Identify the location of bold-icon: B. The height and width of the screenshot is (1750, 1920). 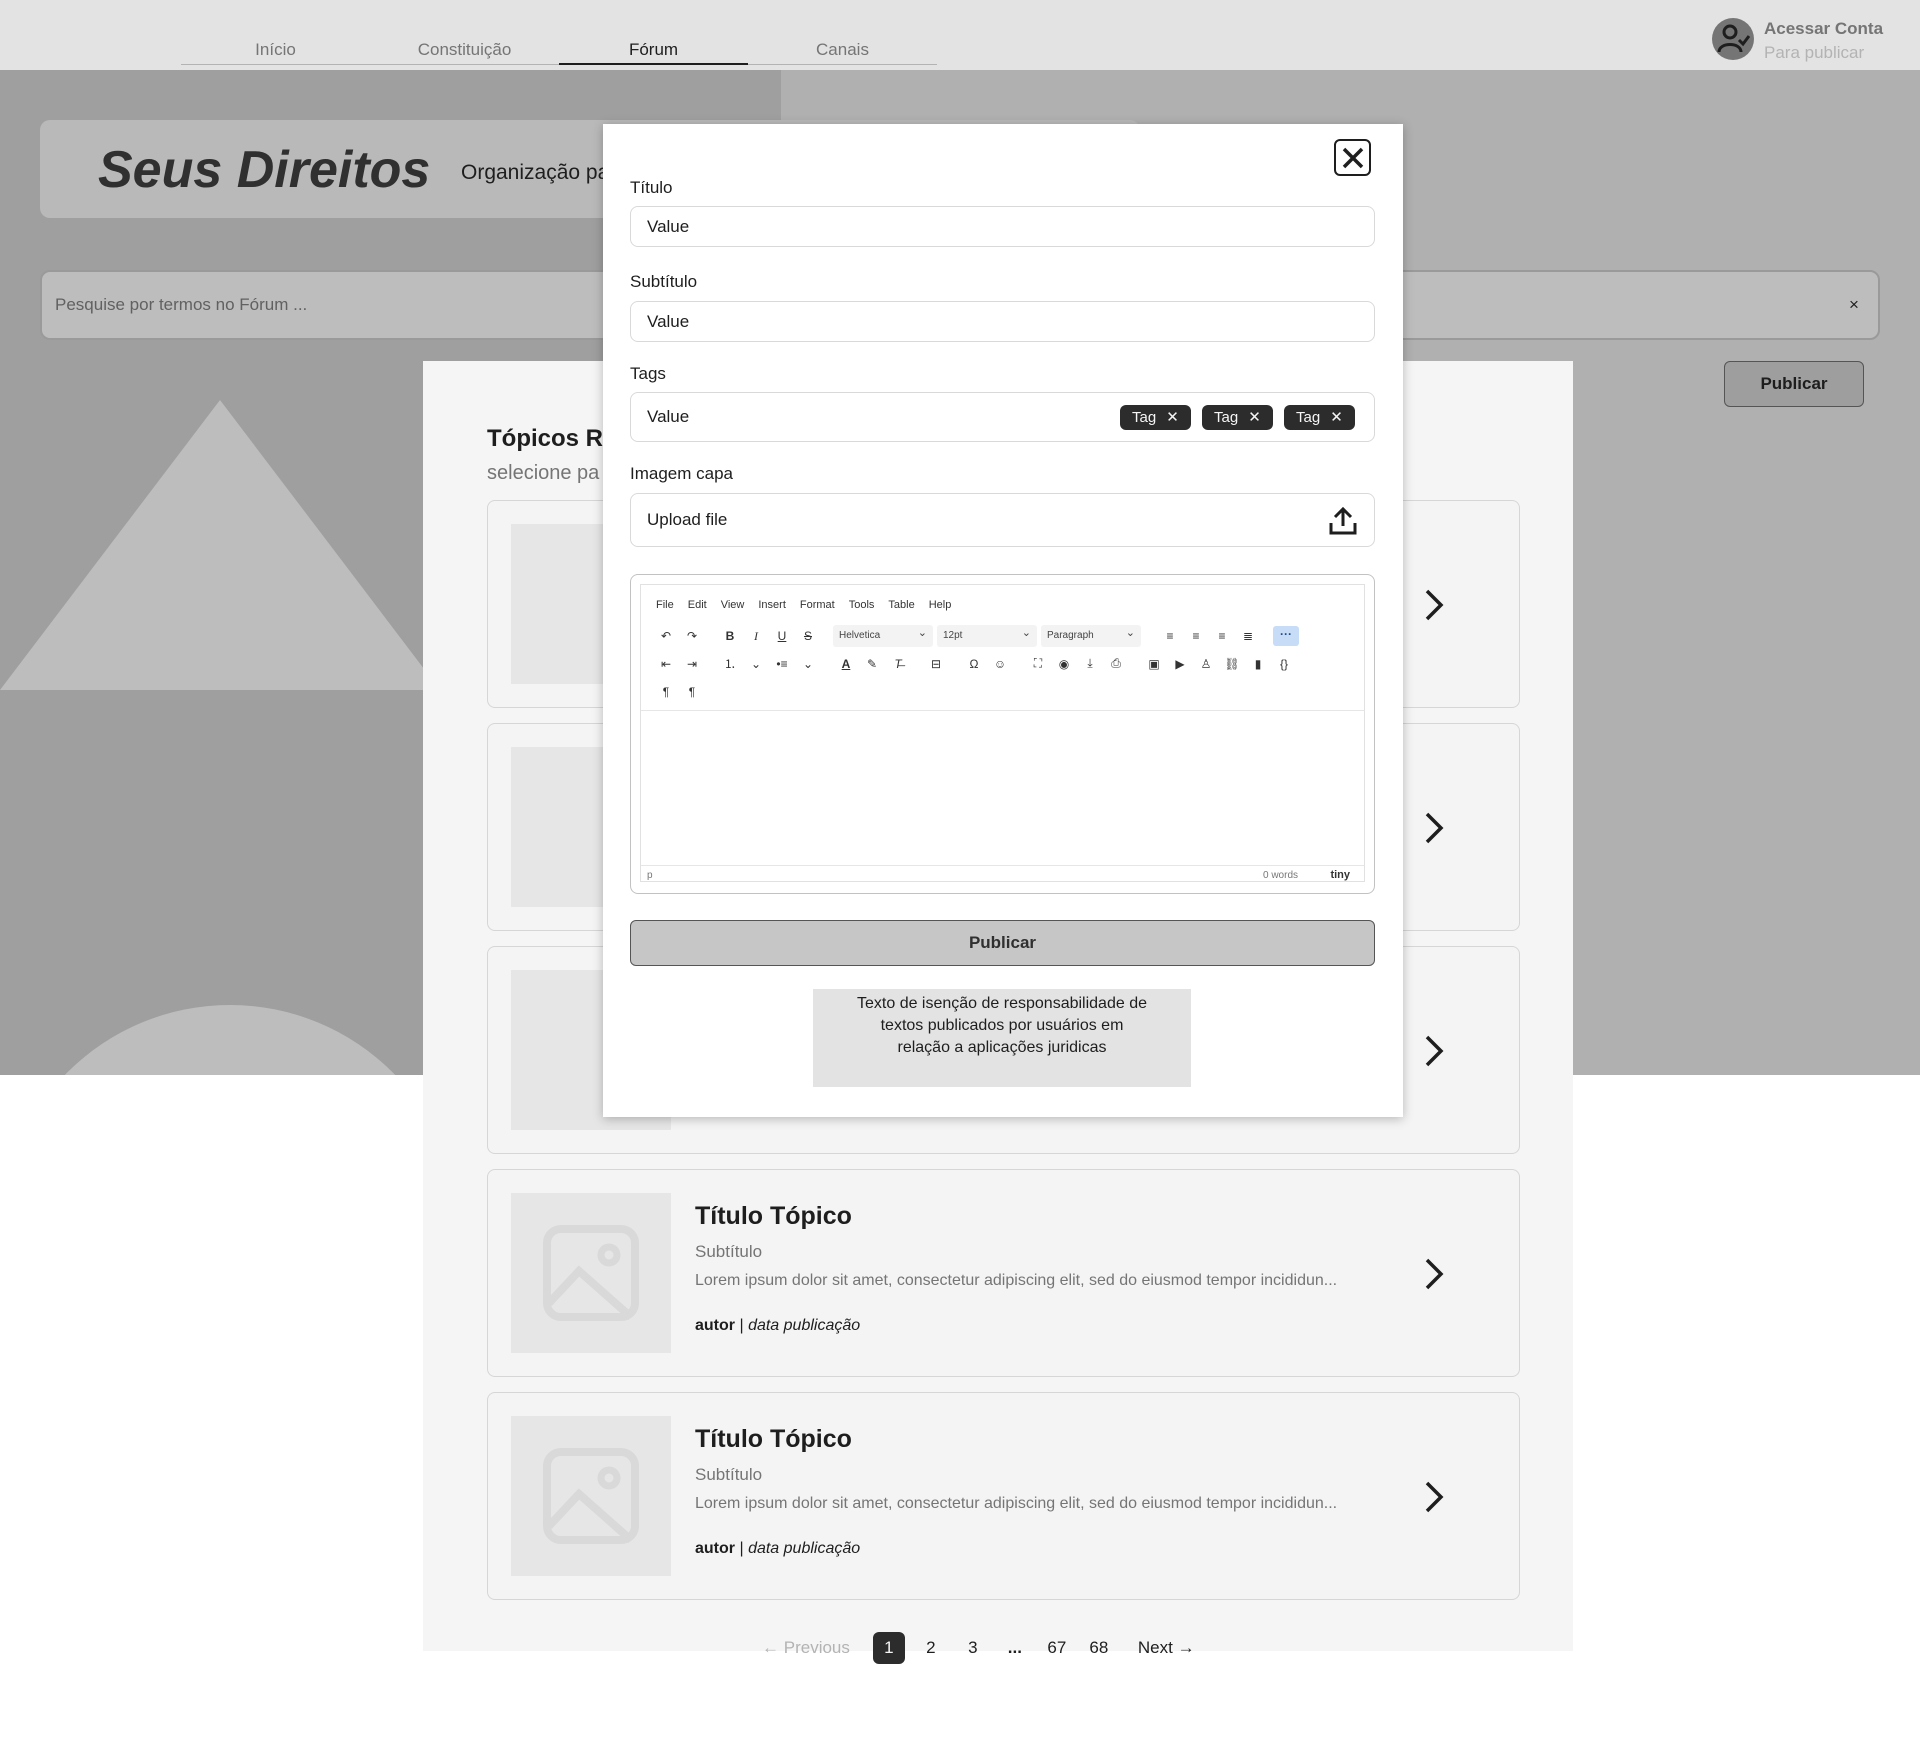
(730, 636).